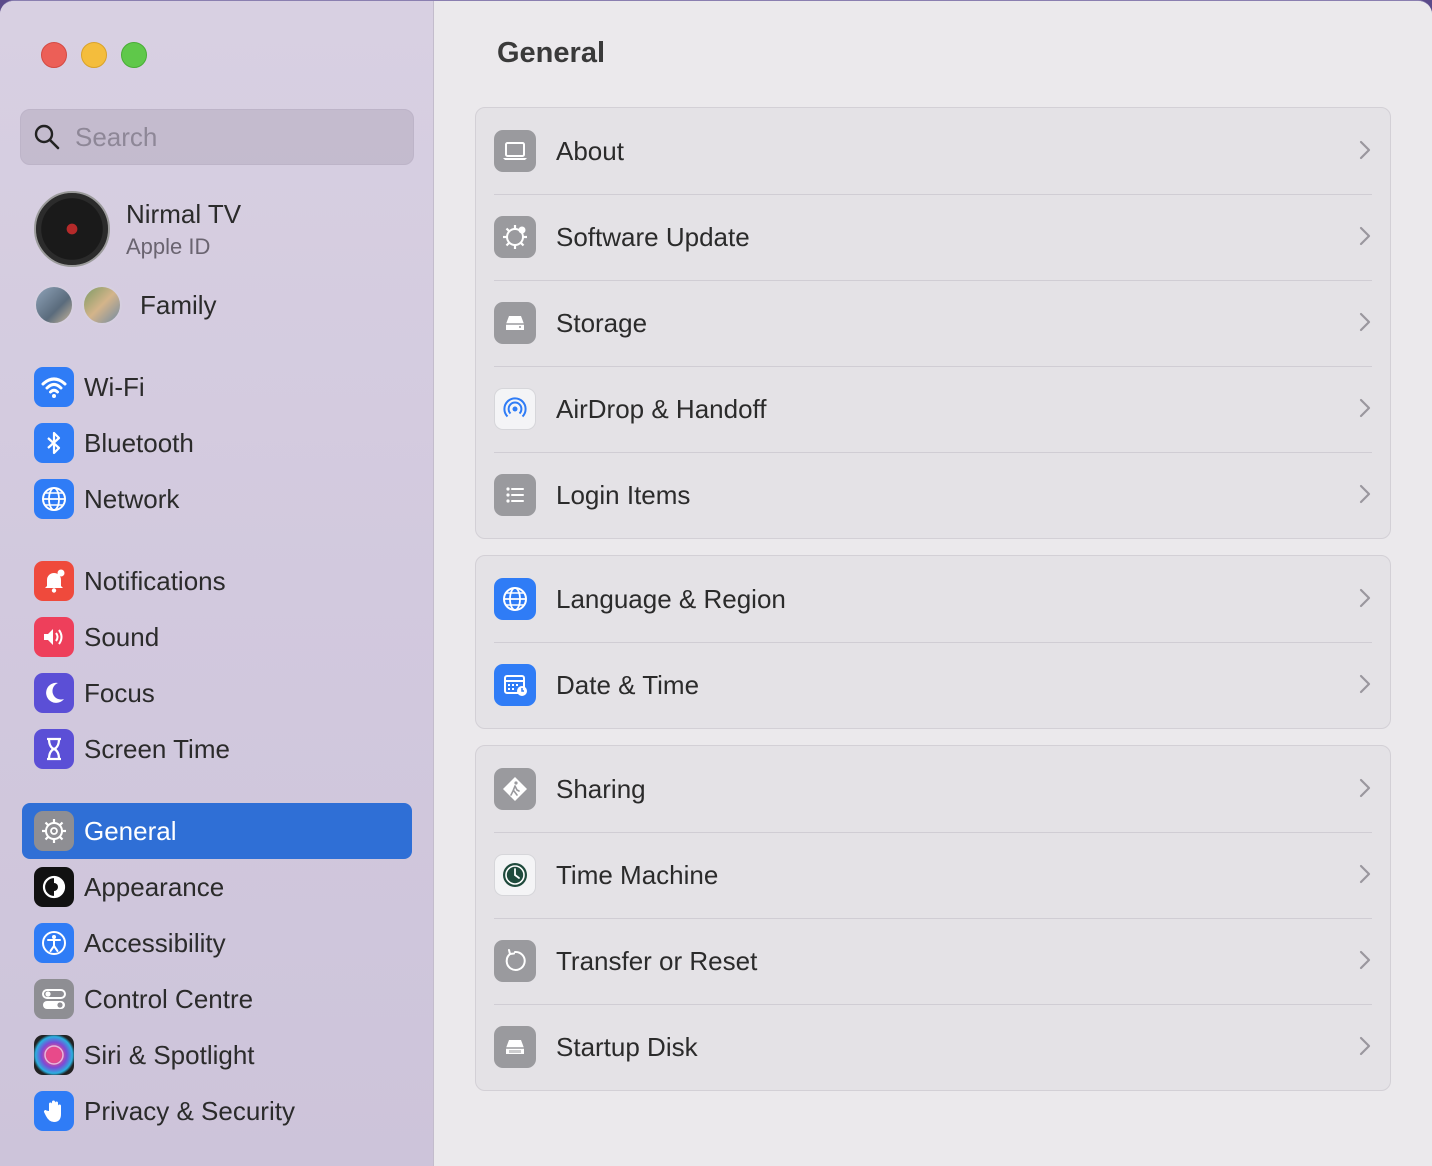 This screenshot has height=1166, width=1432. I want to click on row-label: AirDrop & Handoff, so click(661, 408).